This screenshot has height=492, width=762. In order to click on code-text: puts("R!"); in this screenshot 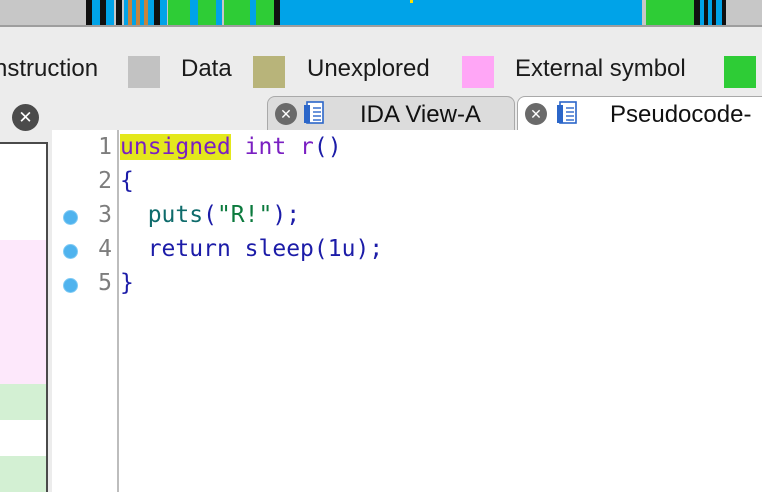, I will do `click(210, 215)`.